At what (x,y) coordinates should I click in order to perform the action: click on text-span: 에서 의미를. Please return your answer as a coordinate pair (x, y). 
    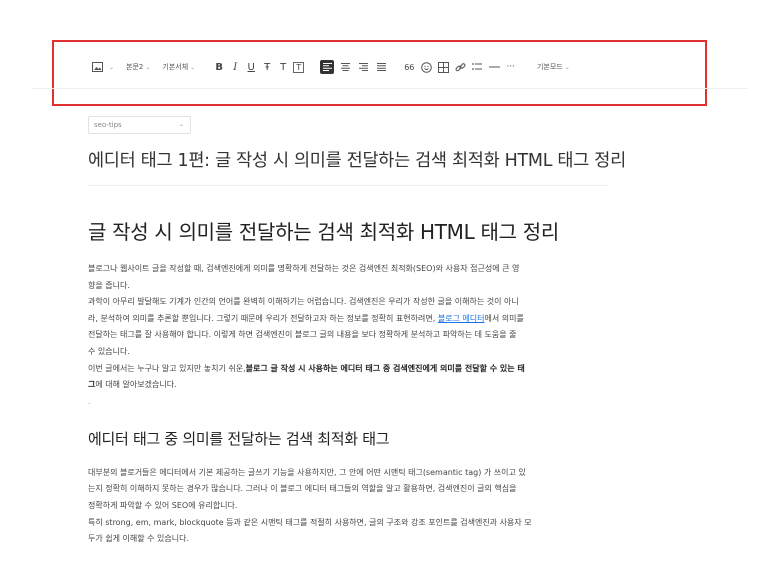
    Looking at the image, I should click on (504, 318).